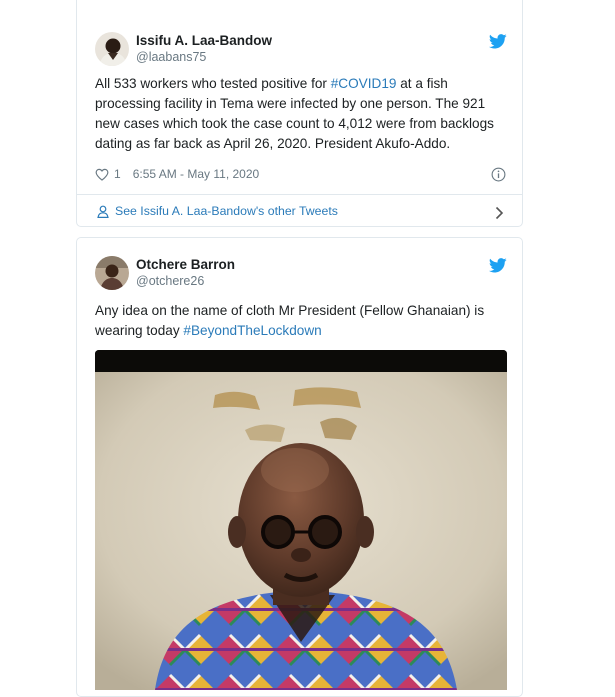 Image resolution: width=615 pixels, height=697 pixels. I want to click on info-icon, so click(498, 174).